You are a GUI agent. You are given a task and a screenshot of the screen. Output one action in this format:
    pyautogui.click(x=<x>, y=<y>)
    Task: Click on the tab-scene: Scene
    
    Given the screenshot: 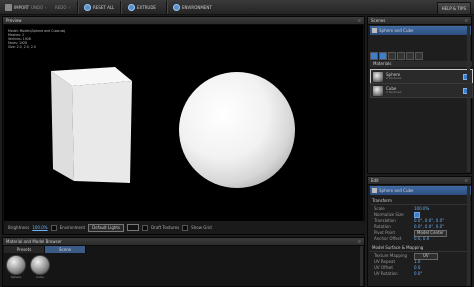 What is the action you would take?
    pyautogui.click(x=65, y=249)
    